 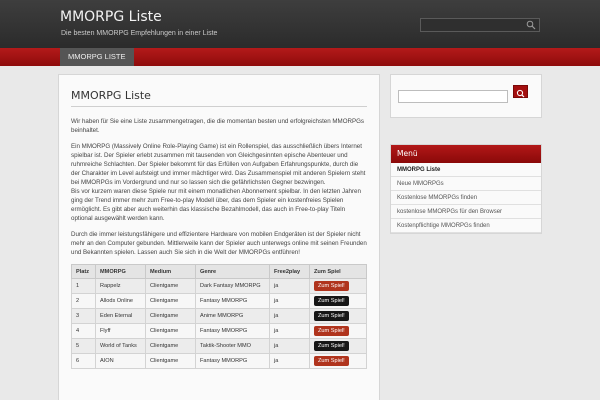 I want to click on game-name-cell: Rappelz, so click(x=120, y=286).